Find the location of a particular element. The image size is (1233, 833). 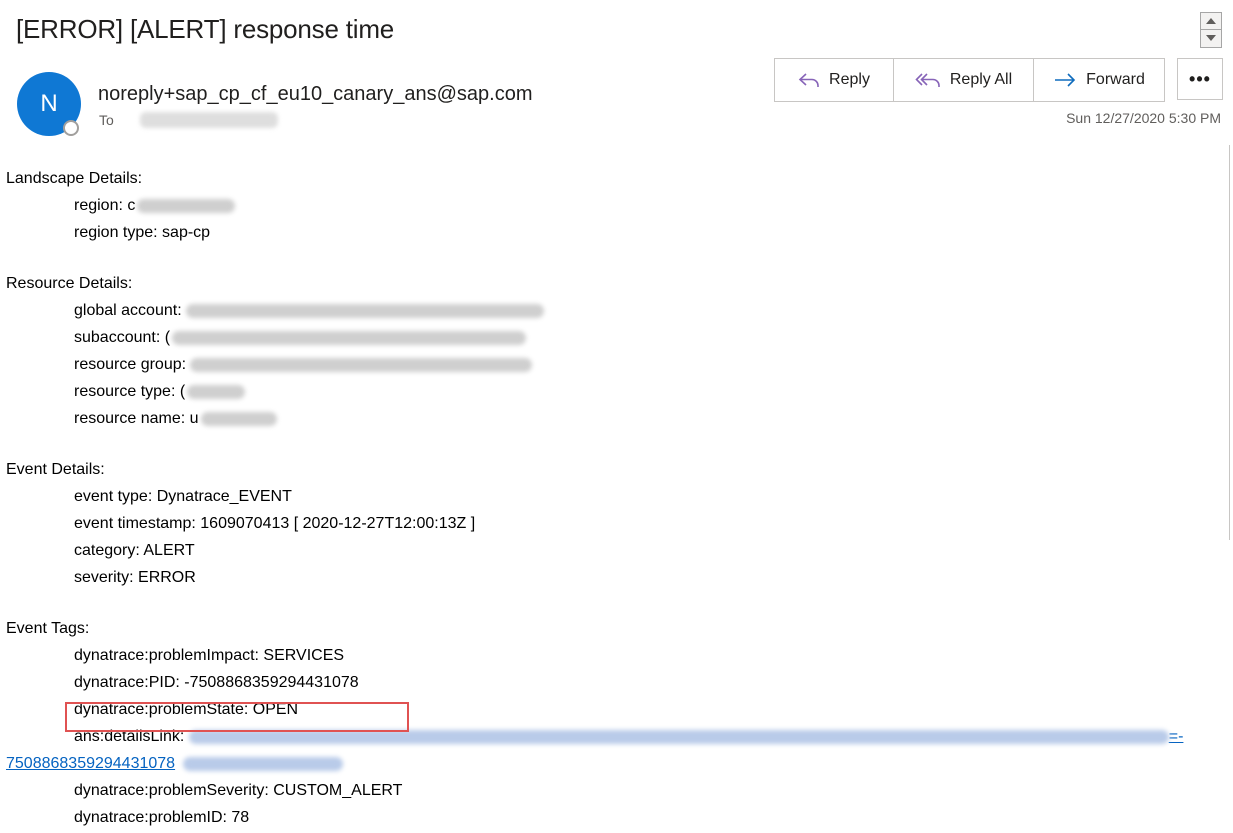

more-actions-button: ••• is located at coordinates (1200, 79).